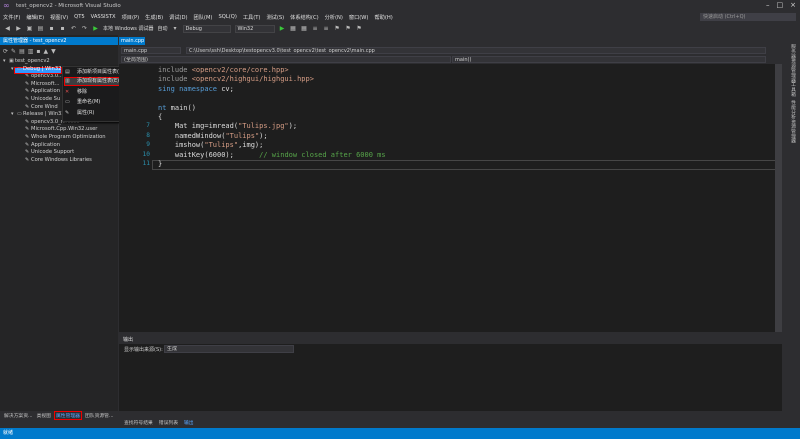  I want to click on vertical-scrollbar, so click(778, 198).